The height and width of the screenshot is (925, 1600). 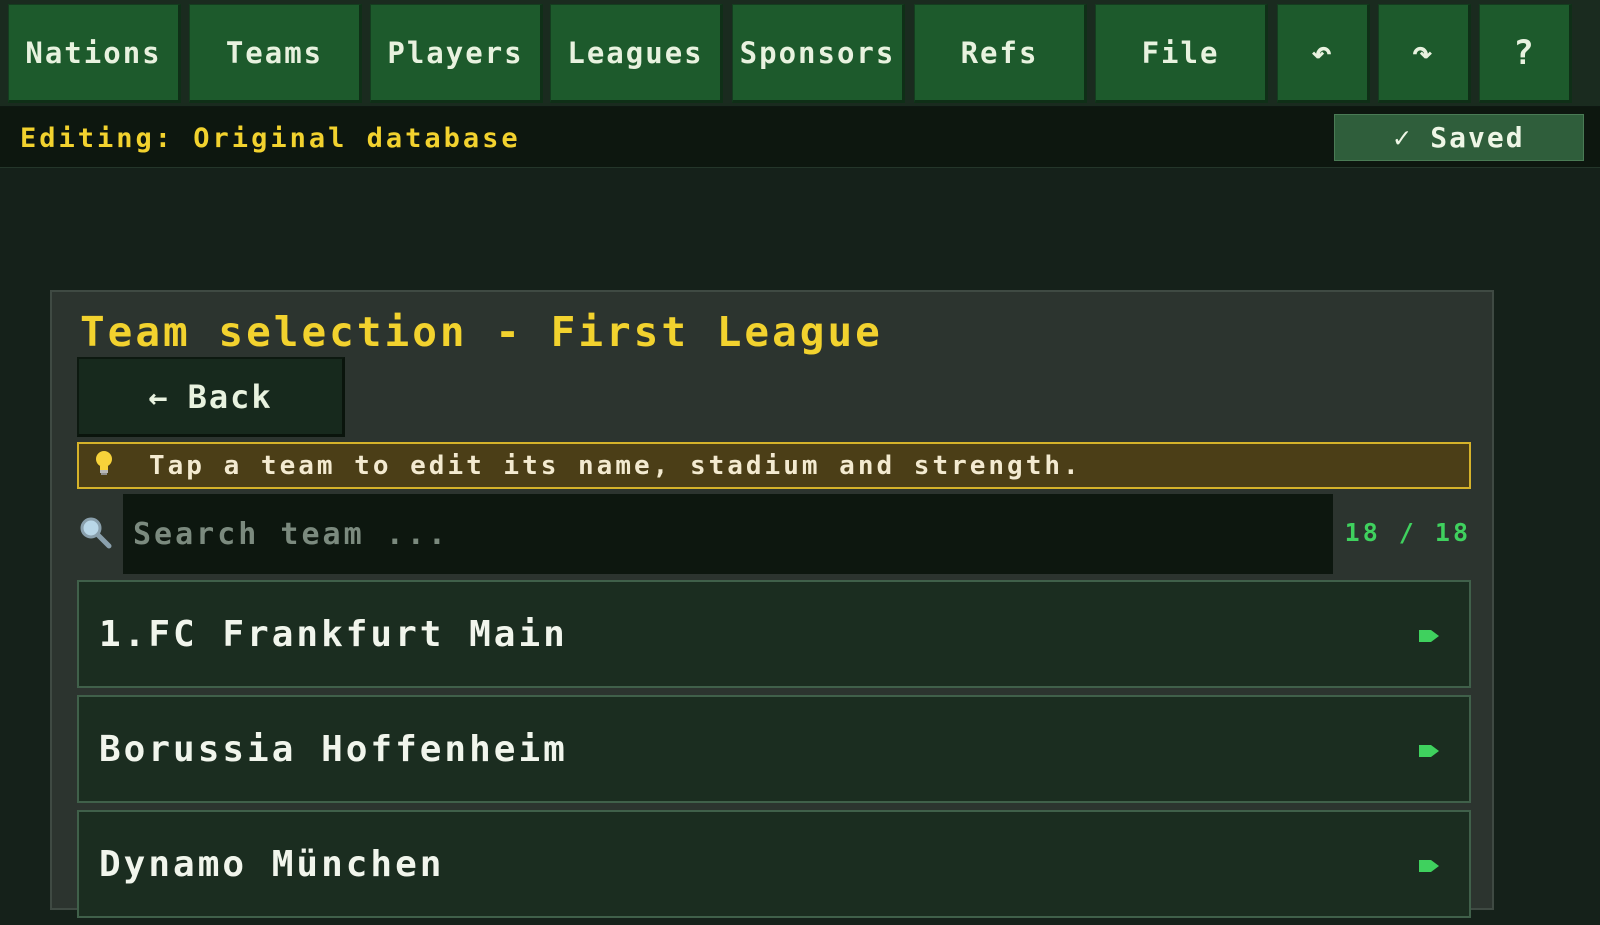 What do you see at coordinates (272, 864) in the screenshot?
I see `team-name: Dynamo München` at bounding box center [272, 864].